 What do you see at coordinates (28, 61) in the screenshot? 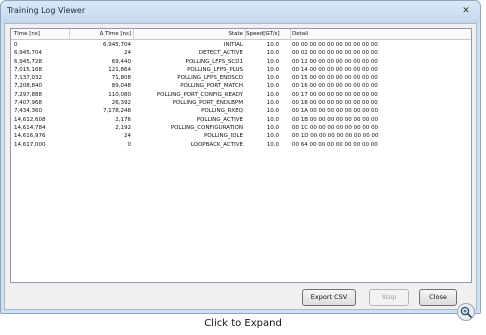
I see `cell-time: 6,945,728` at bounding box center [28, 61].